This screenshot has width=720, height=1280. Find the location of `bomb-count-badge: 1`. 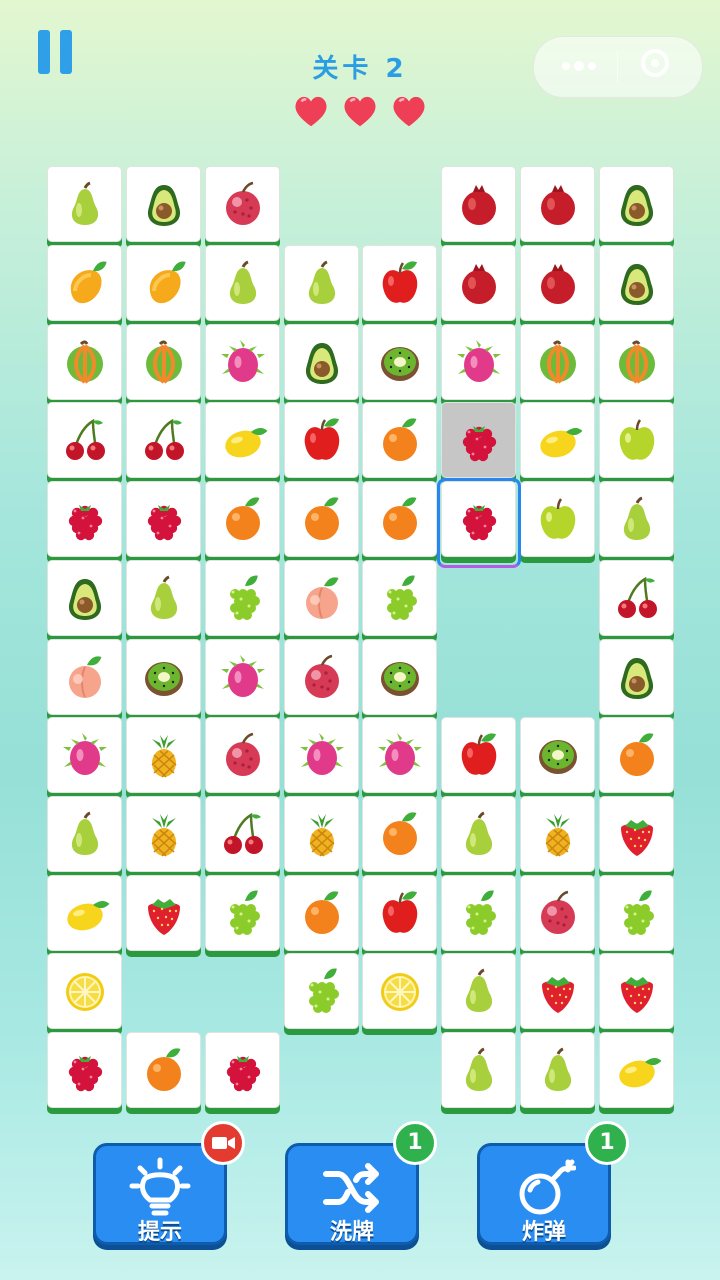

bomb-count-badge: 1 is located at coordinates (607, 1143).